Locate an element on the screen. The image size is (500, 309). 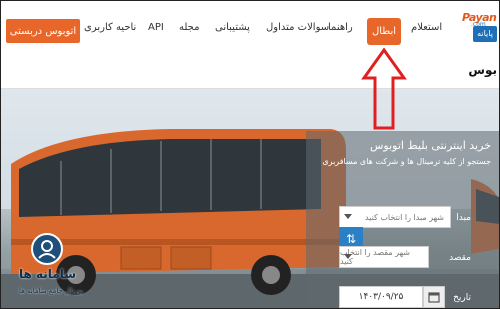
calendar-icon is located at coordinates (434, 297).